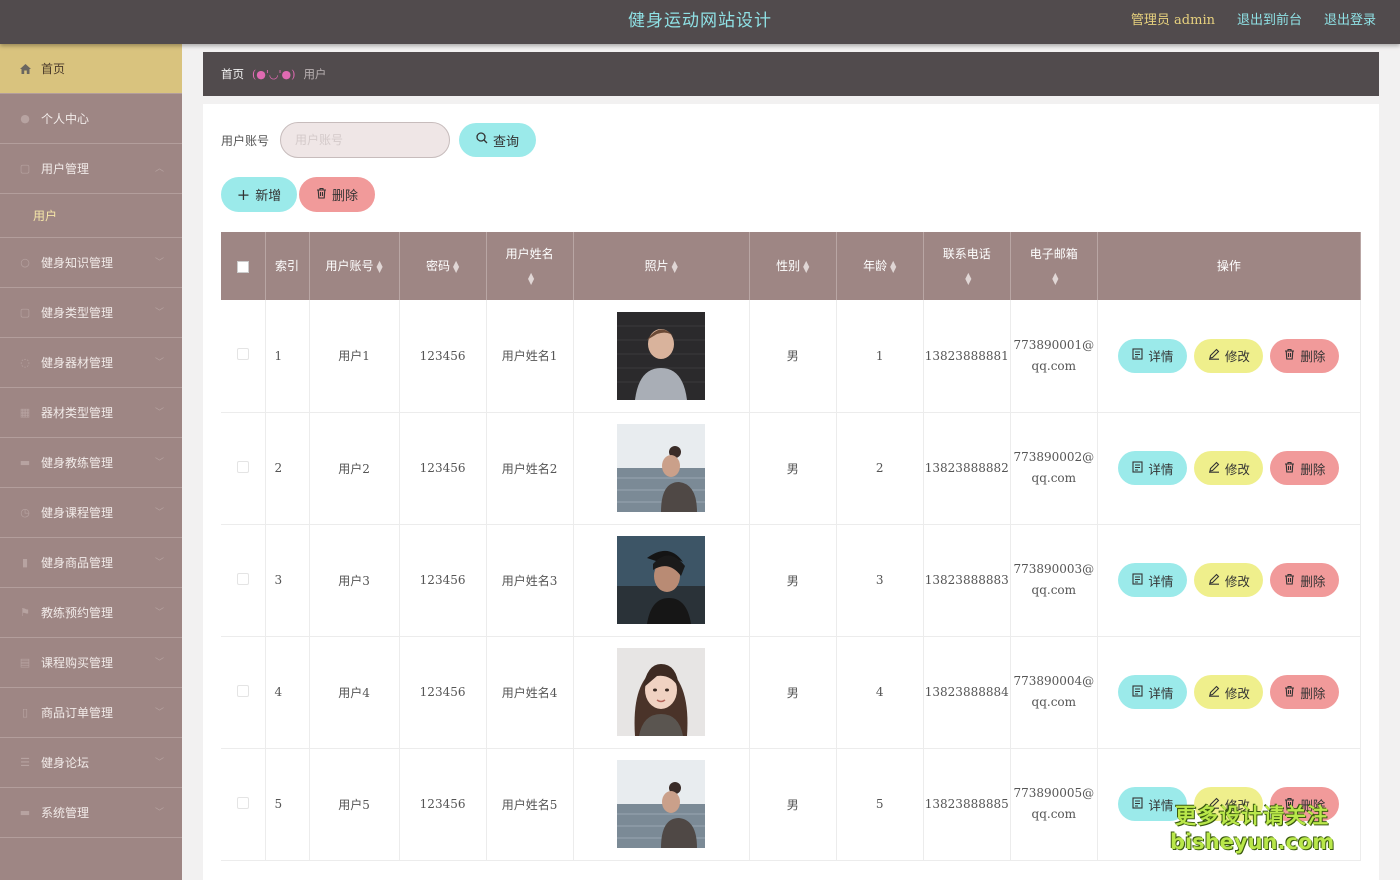 The height and width of the screenshot is (880, 1400). Describe the element at coordinates (661, 266) in the screenshot. I see `column-header-photo: 照片 ▲ ▼` at that location.